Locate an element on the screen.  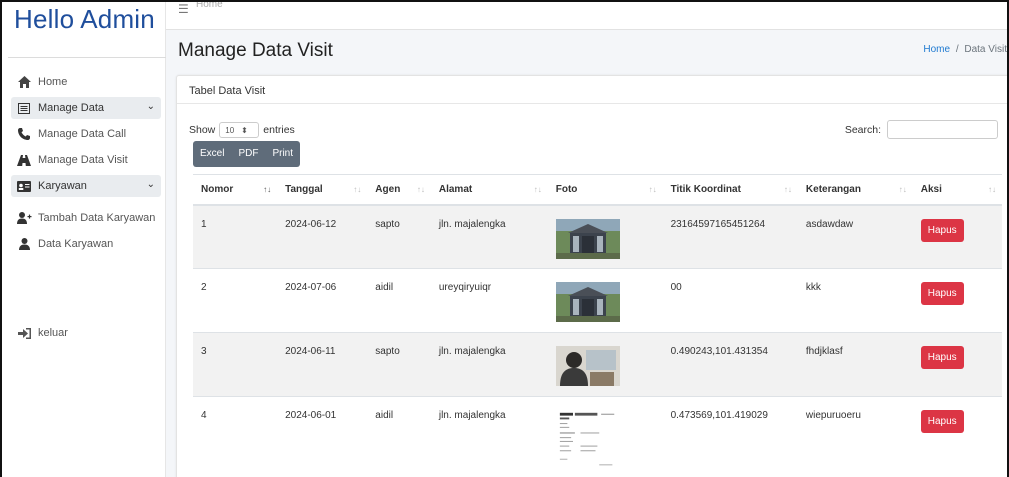
select-arrows-icon: ⬍ is located at coordinates (244, 130).